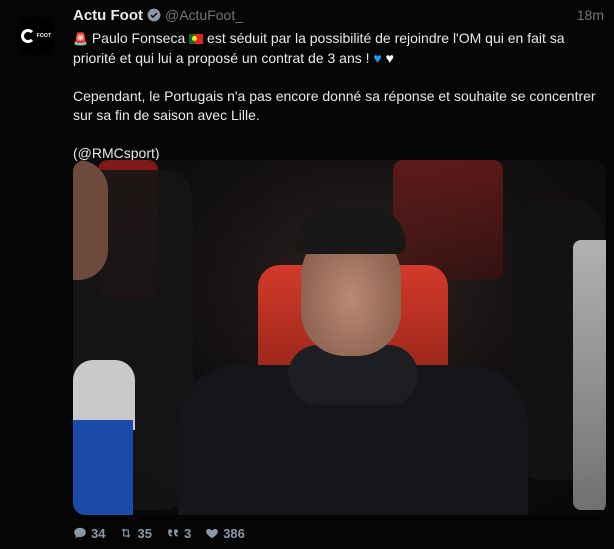  I want to click on avatar: FOOT, so click(36, 36).